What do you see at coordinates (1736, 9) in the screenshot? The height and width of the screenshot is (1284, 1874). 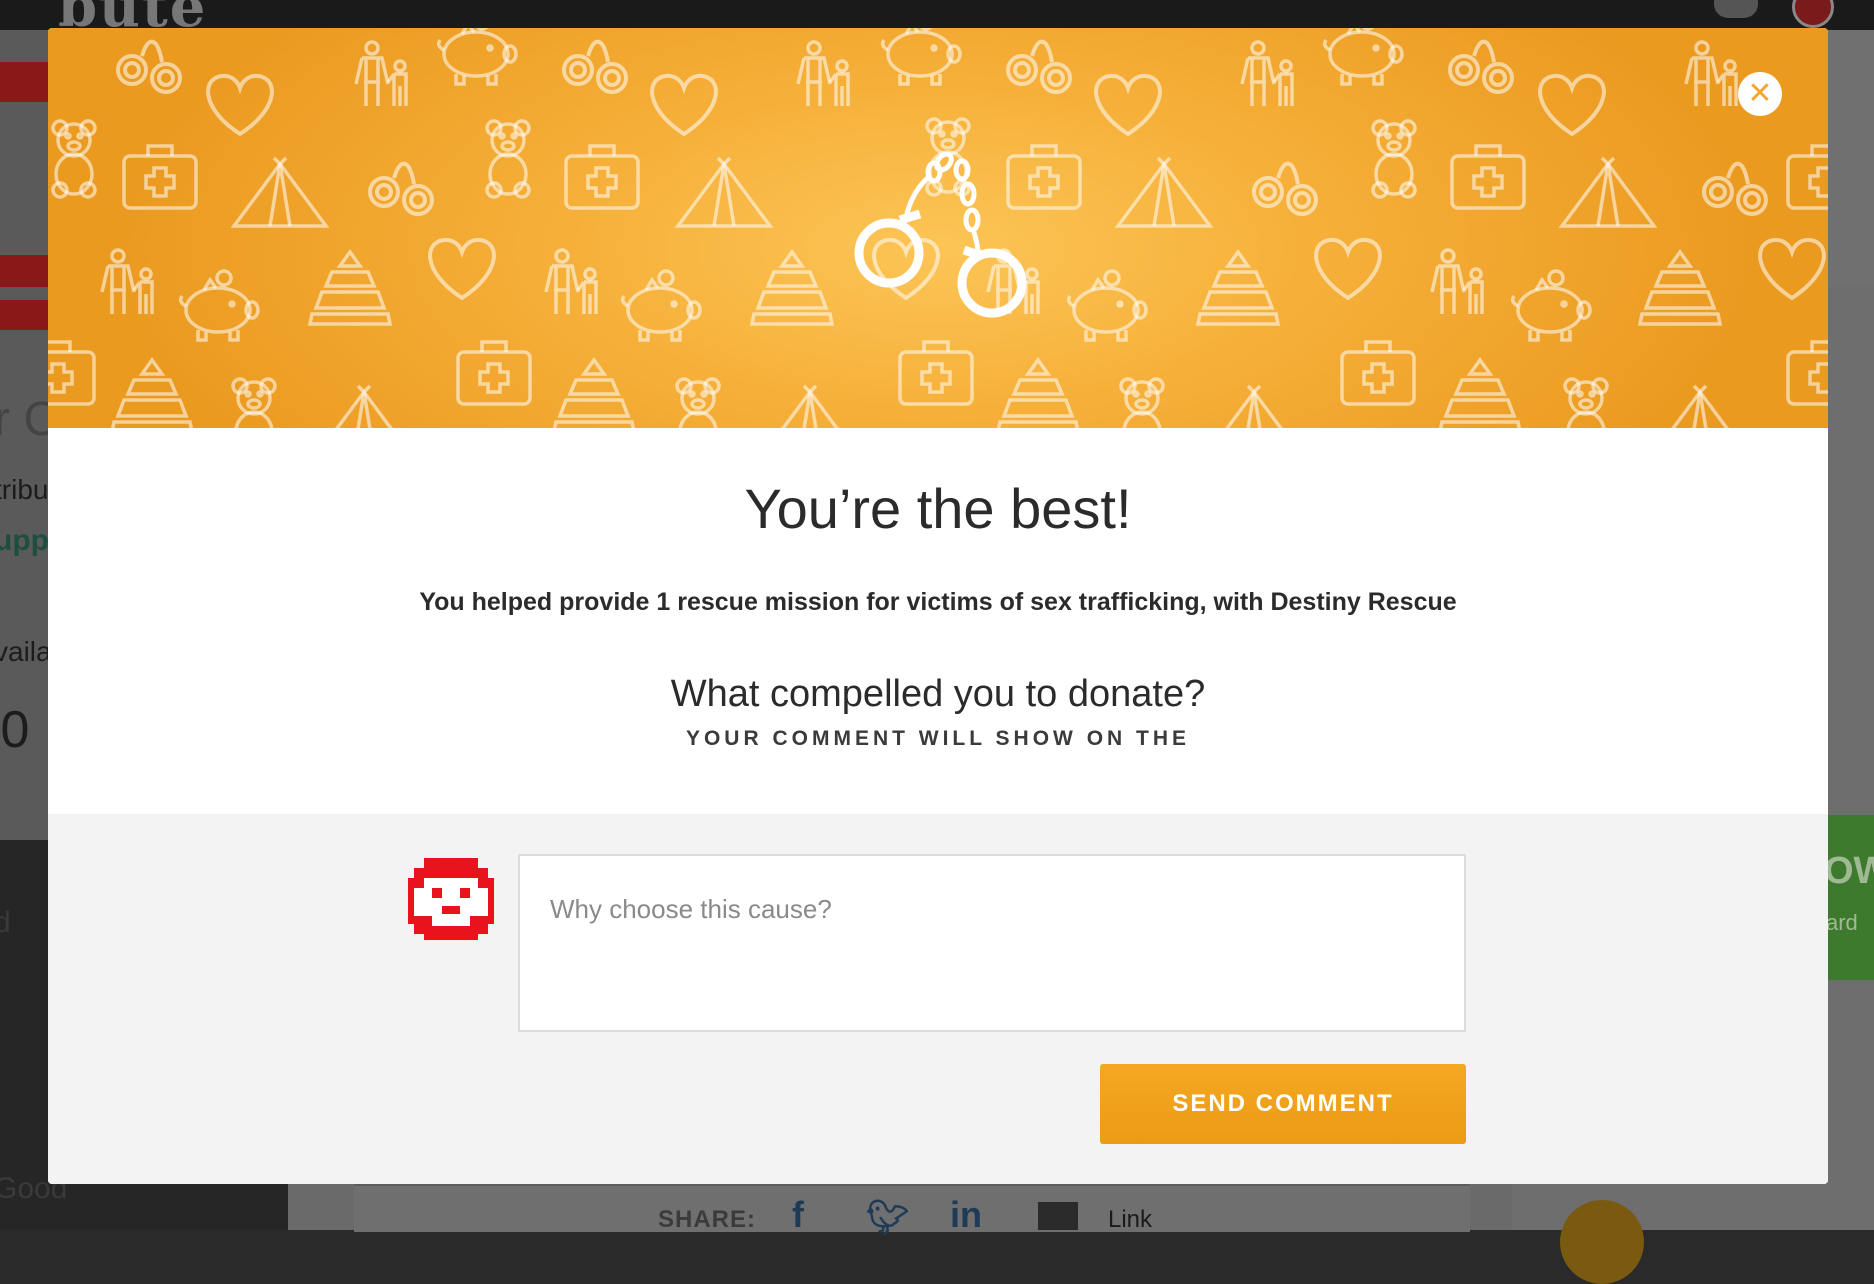 I see `notification-icon` at bounding box center [1736, 9].